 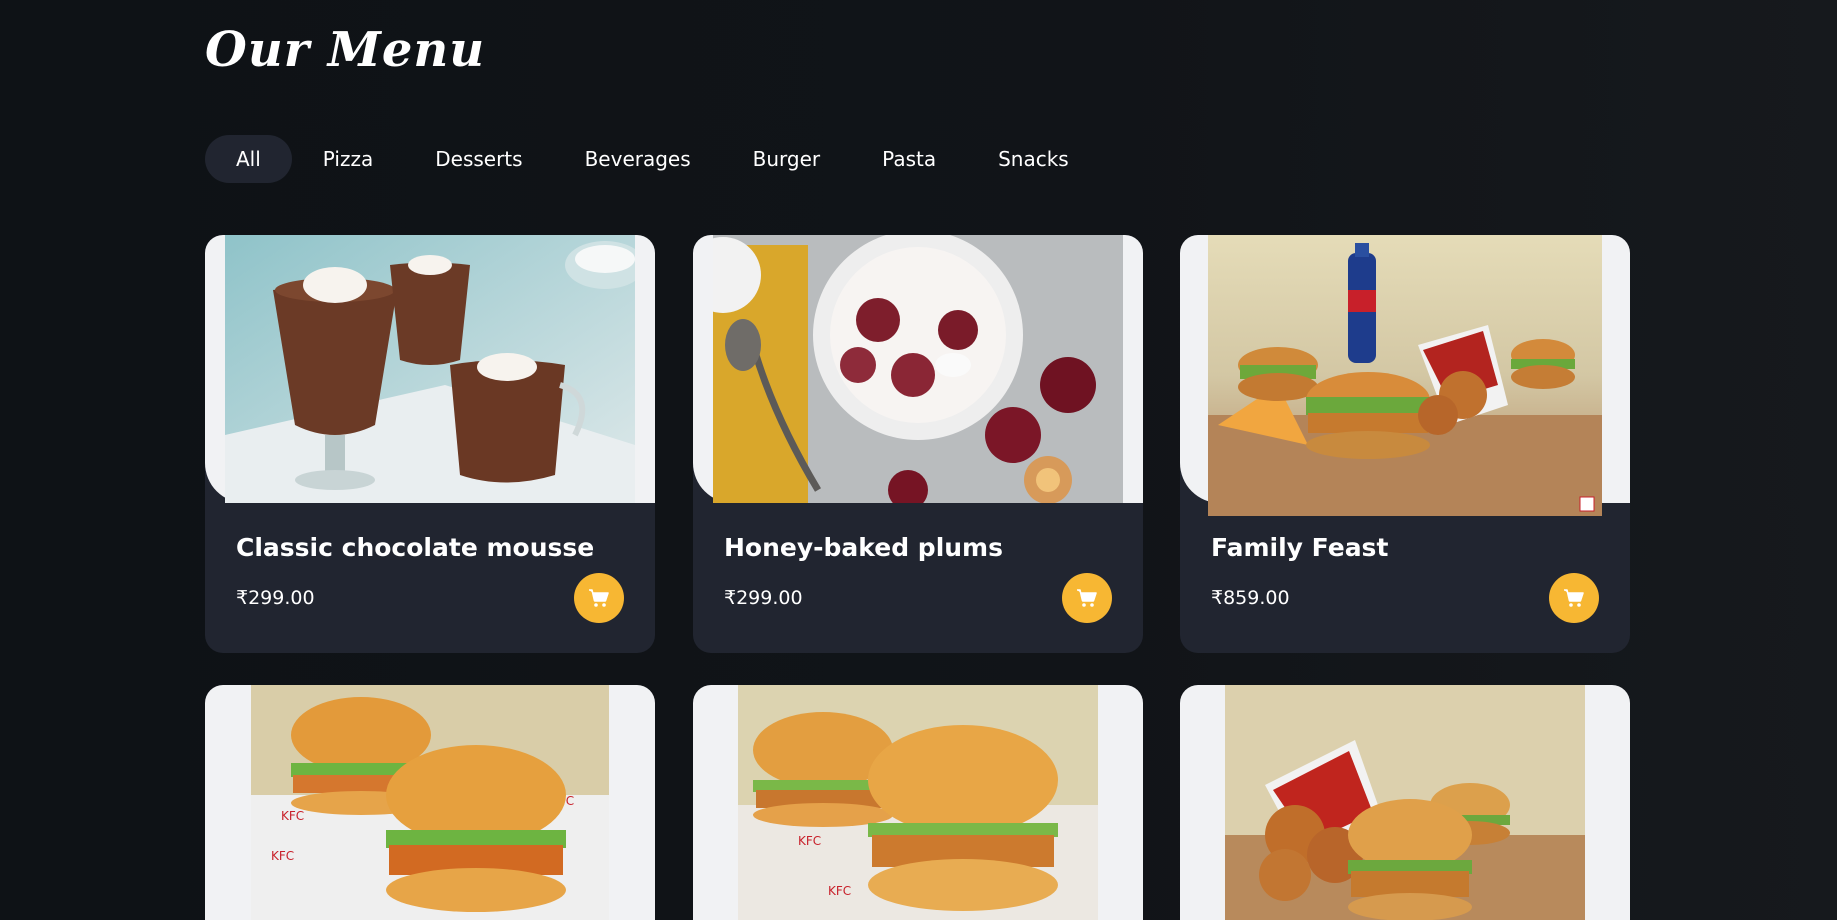 I want to click on chicken-bucket-burgers-photo, so click(x=1405, y=802).